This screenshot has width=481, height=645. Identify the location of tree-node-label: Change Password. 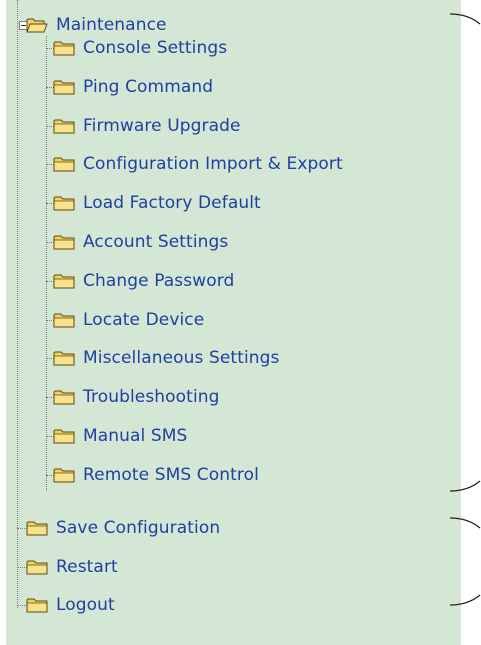
(158, 281).